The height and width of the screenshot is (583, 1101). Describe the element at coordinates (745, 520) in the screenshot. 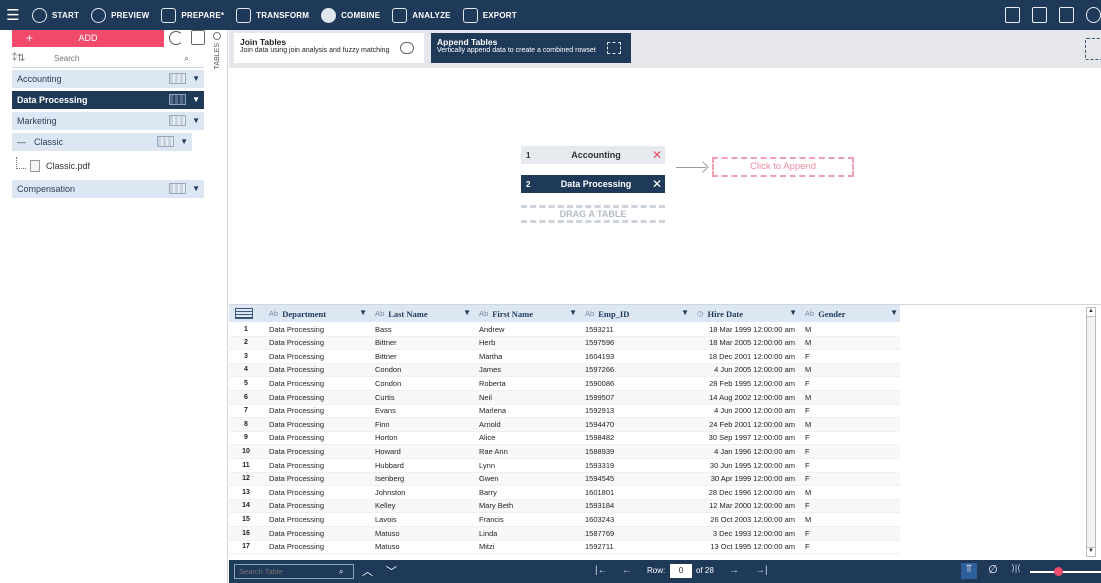

I see `table-cell: 26 Oct 2003 12:00:00 am` at that location.